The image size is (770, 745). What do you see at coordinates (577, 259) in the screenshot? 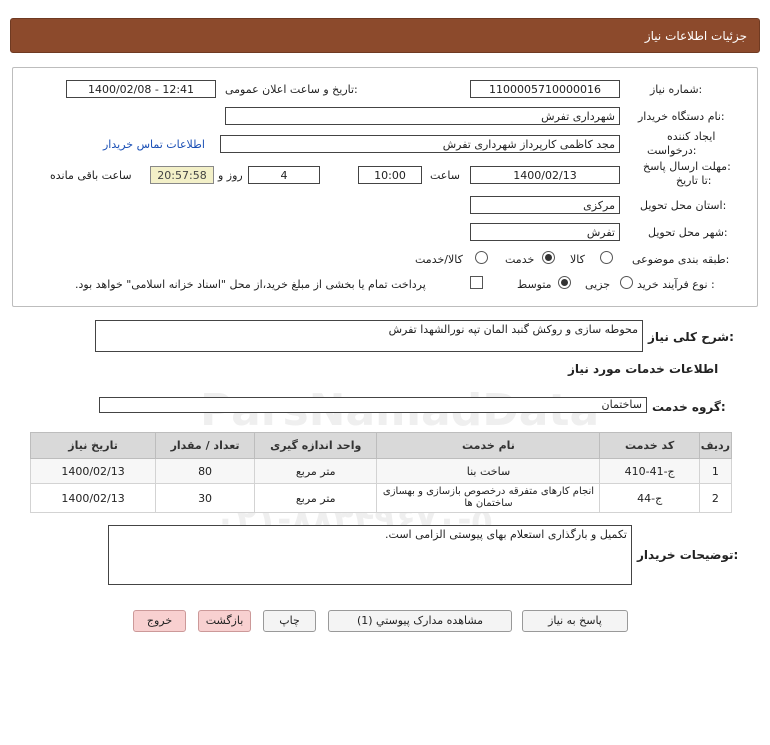
I see `category-option-goods: کالا` at bounding box center [577, 259].